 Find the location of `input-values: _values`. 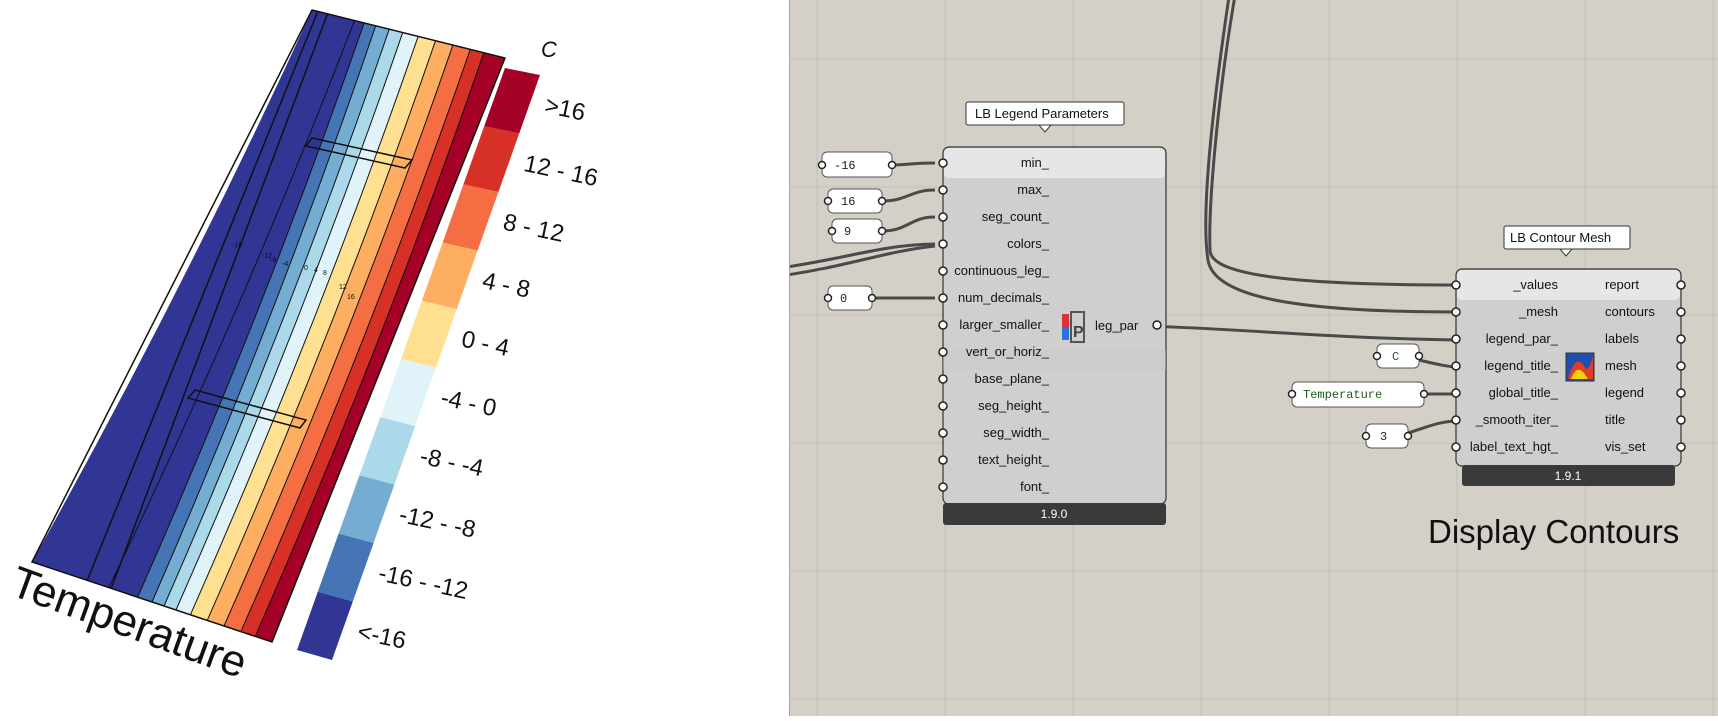

input-values: _values is located at coordinates (1535, 284).